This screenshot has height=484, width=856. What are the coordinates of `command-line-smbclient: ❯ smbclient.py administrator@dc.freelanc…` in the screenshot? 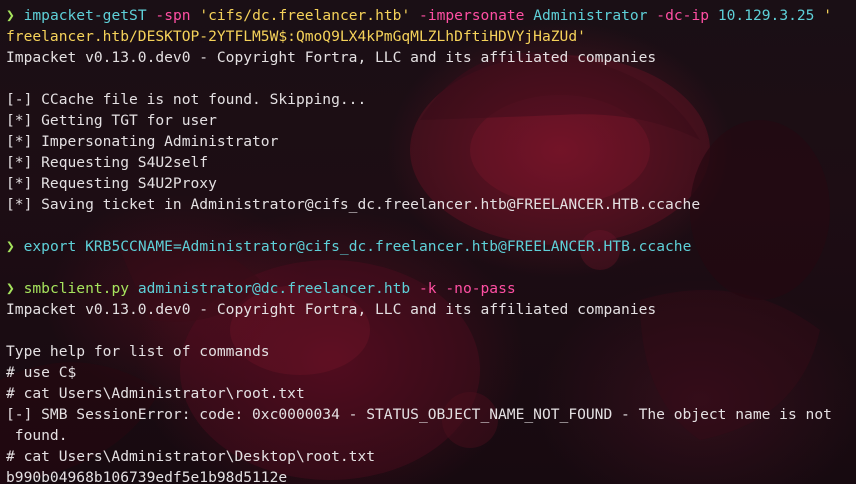 It's located at (431, 288).